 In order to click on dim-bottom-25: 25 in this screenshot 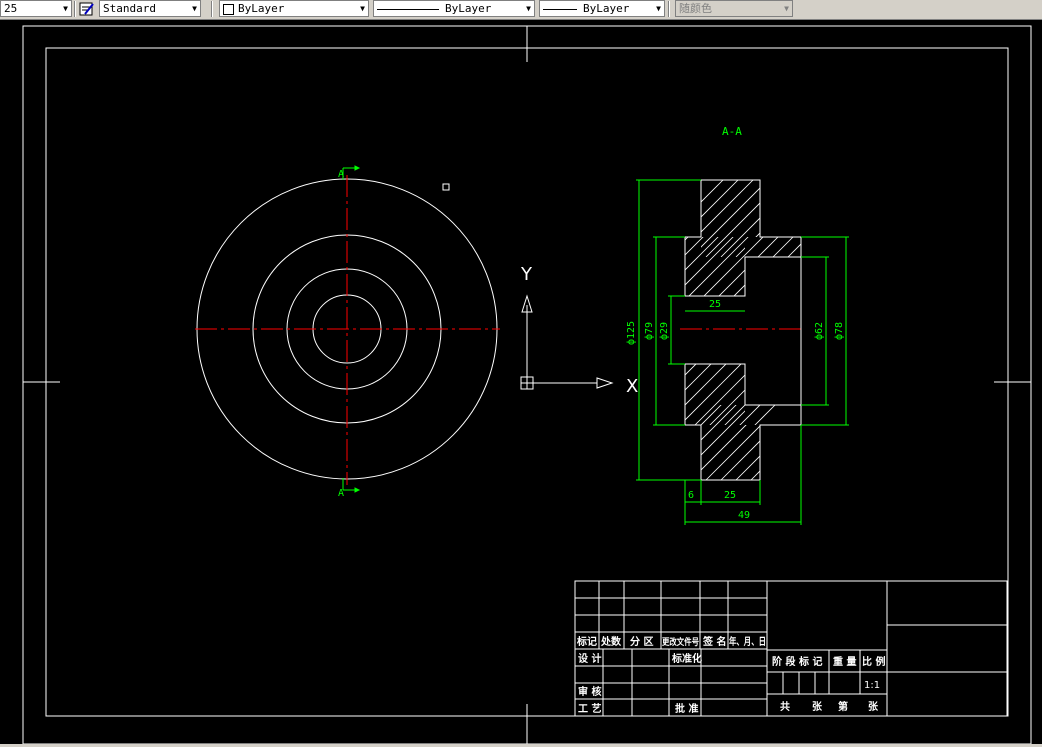, I will do `click(730, 495)`.